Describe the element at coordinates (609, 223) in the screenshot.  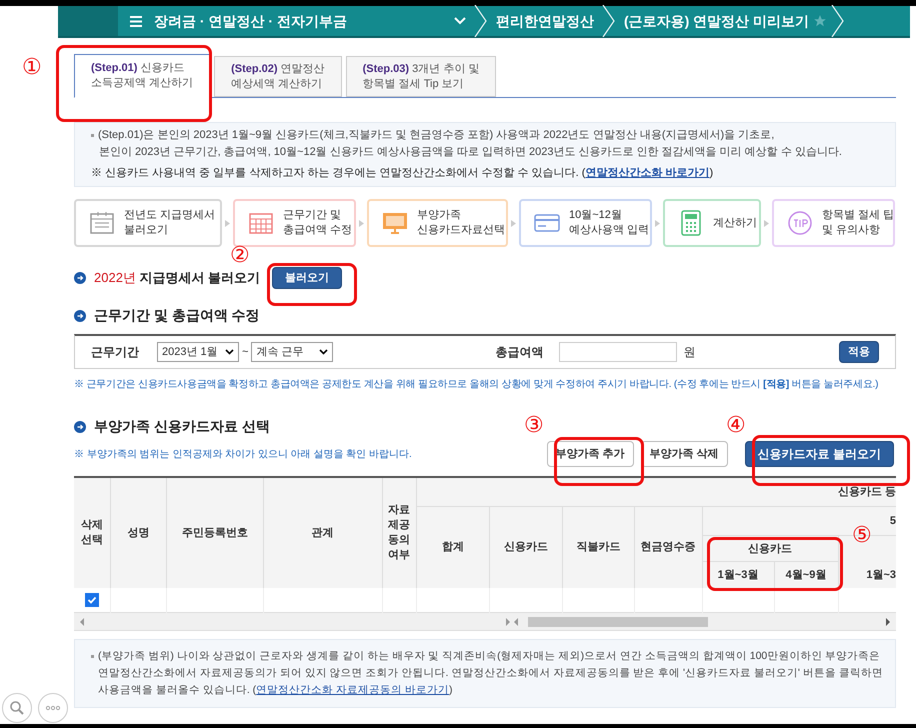
I see `step-label: 10월~12월 예상사용액 입력` at that location.